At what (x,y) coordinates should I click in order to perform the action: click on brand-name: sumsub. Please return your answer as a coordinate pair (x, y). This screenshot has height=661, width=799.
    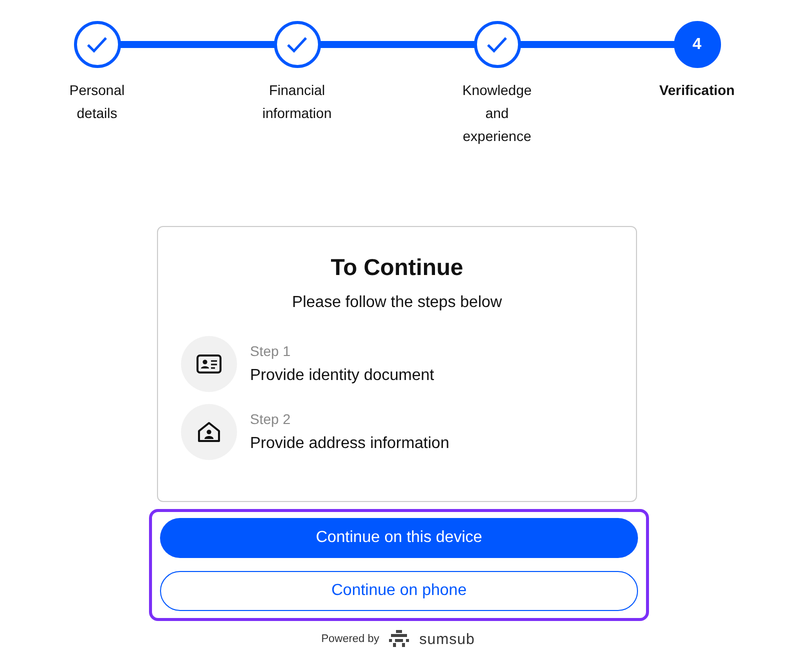
    Looking at the image, I should click on (447, 639).